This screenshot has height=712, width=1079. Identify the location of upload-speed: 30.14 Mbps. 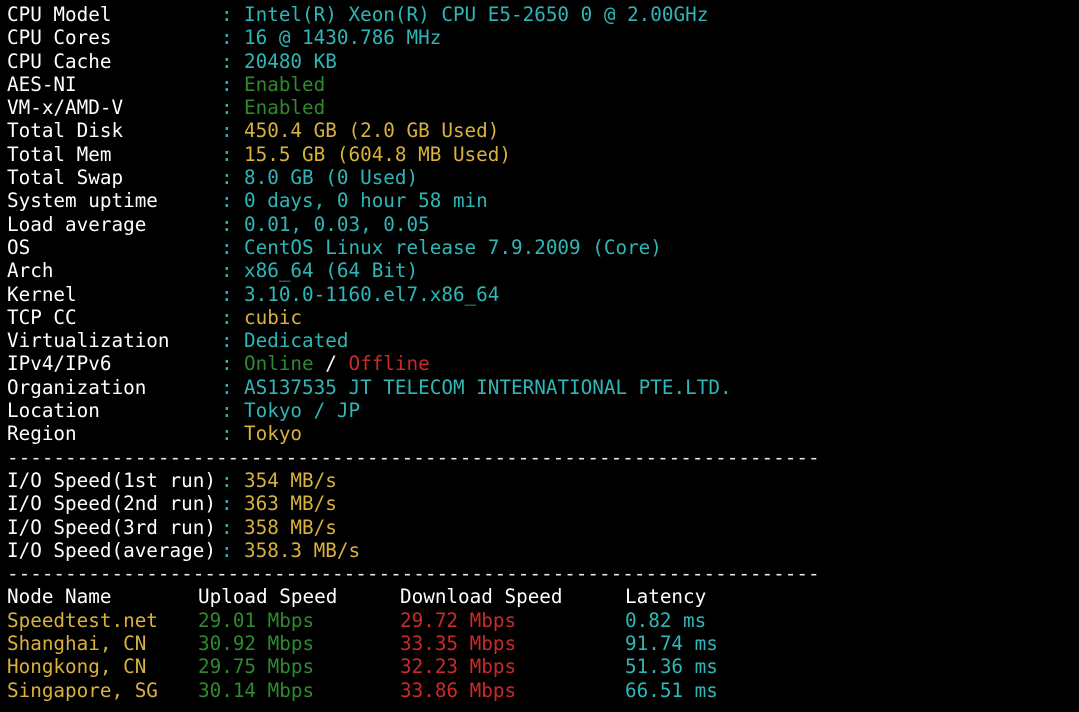
(256, 690).